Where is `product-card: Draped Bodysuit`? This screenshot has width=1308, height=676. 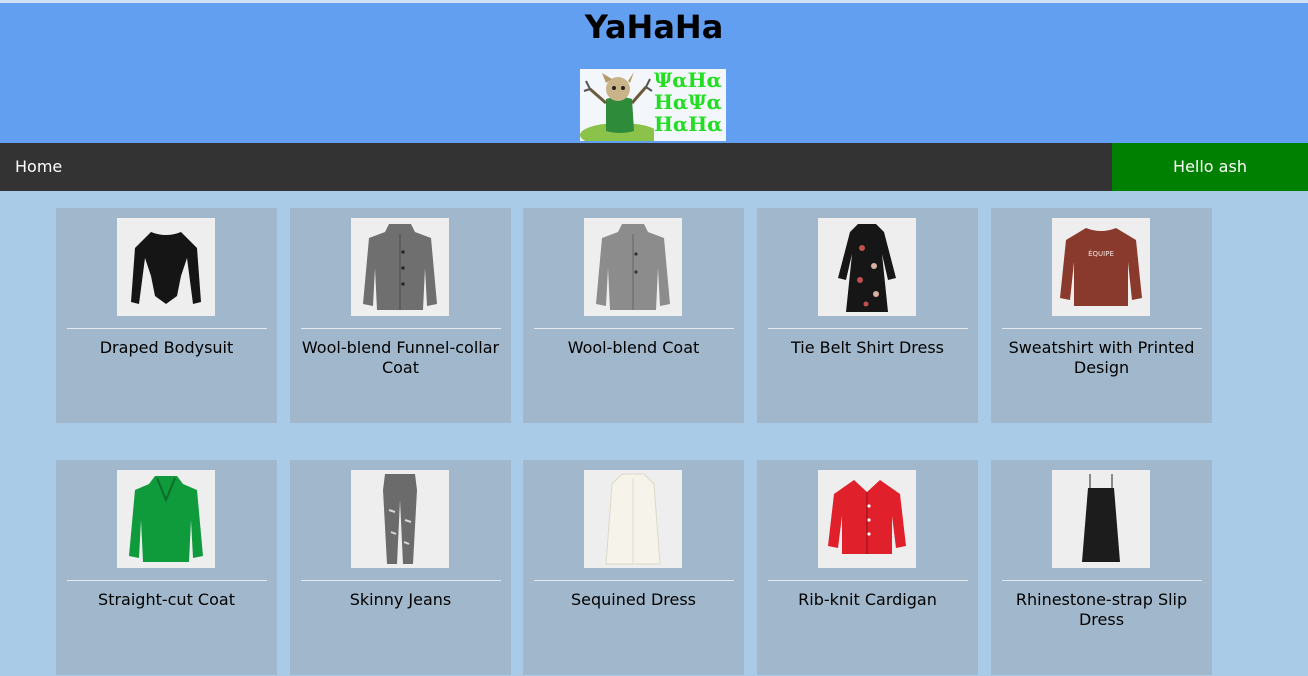
product-card: Draped Bodysuit is located at coordinates (166, 315).